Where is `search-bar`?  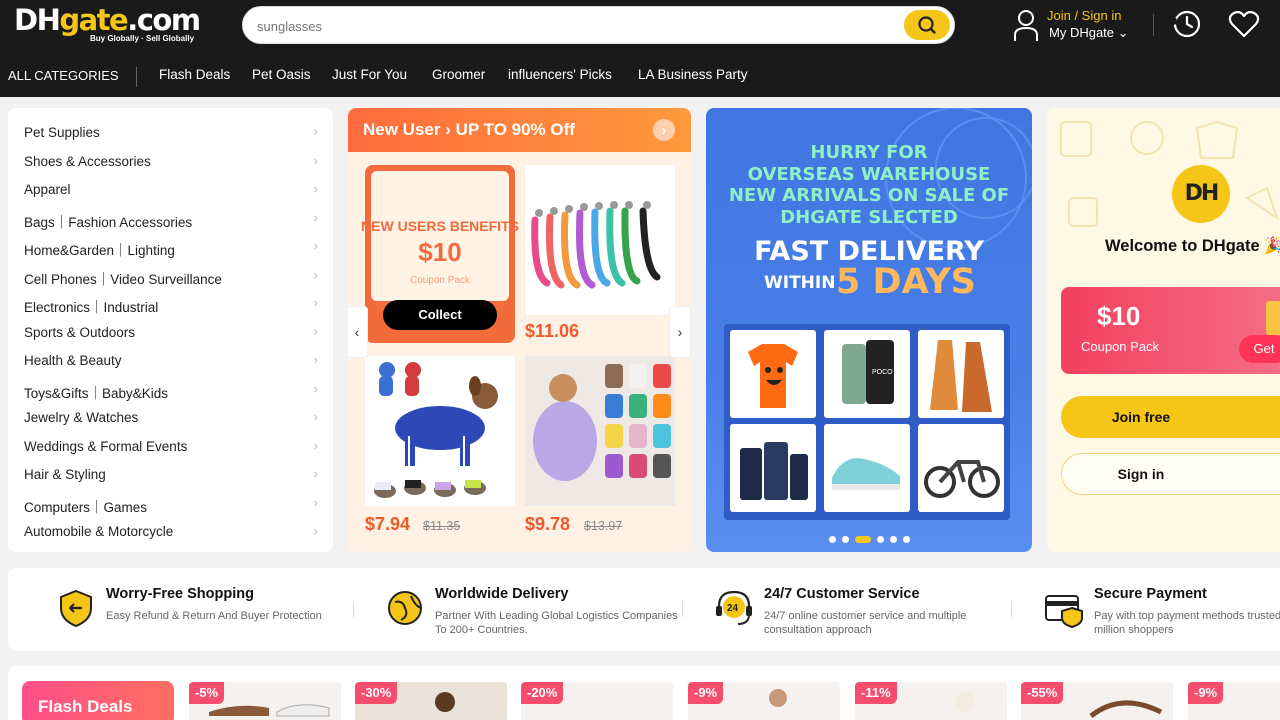 search-bar is located at coordinates (598, 25).